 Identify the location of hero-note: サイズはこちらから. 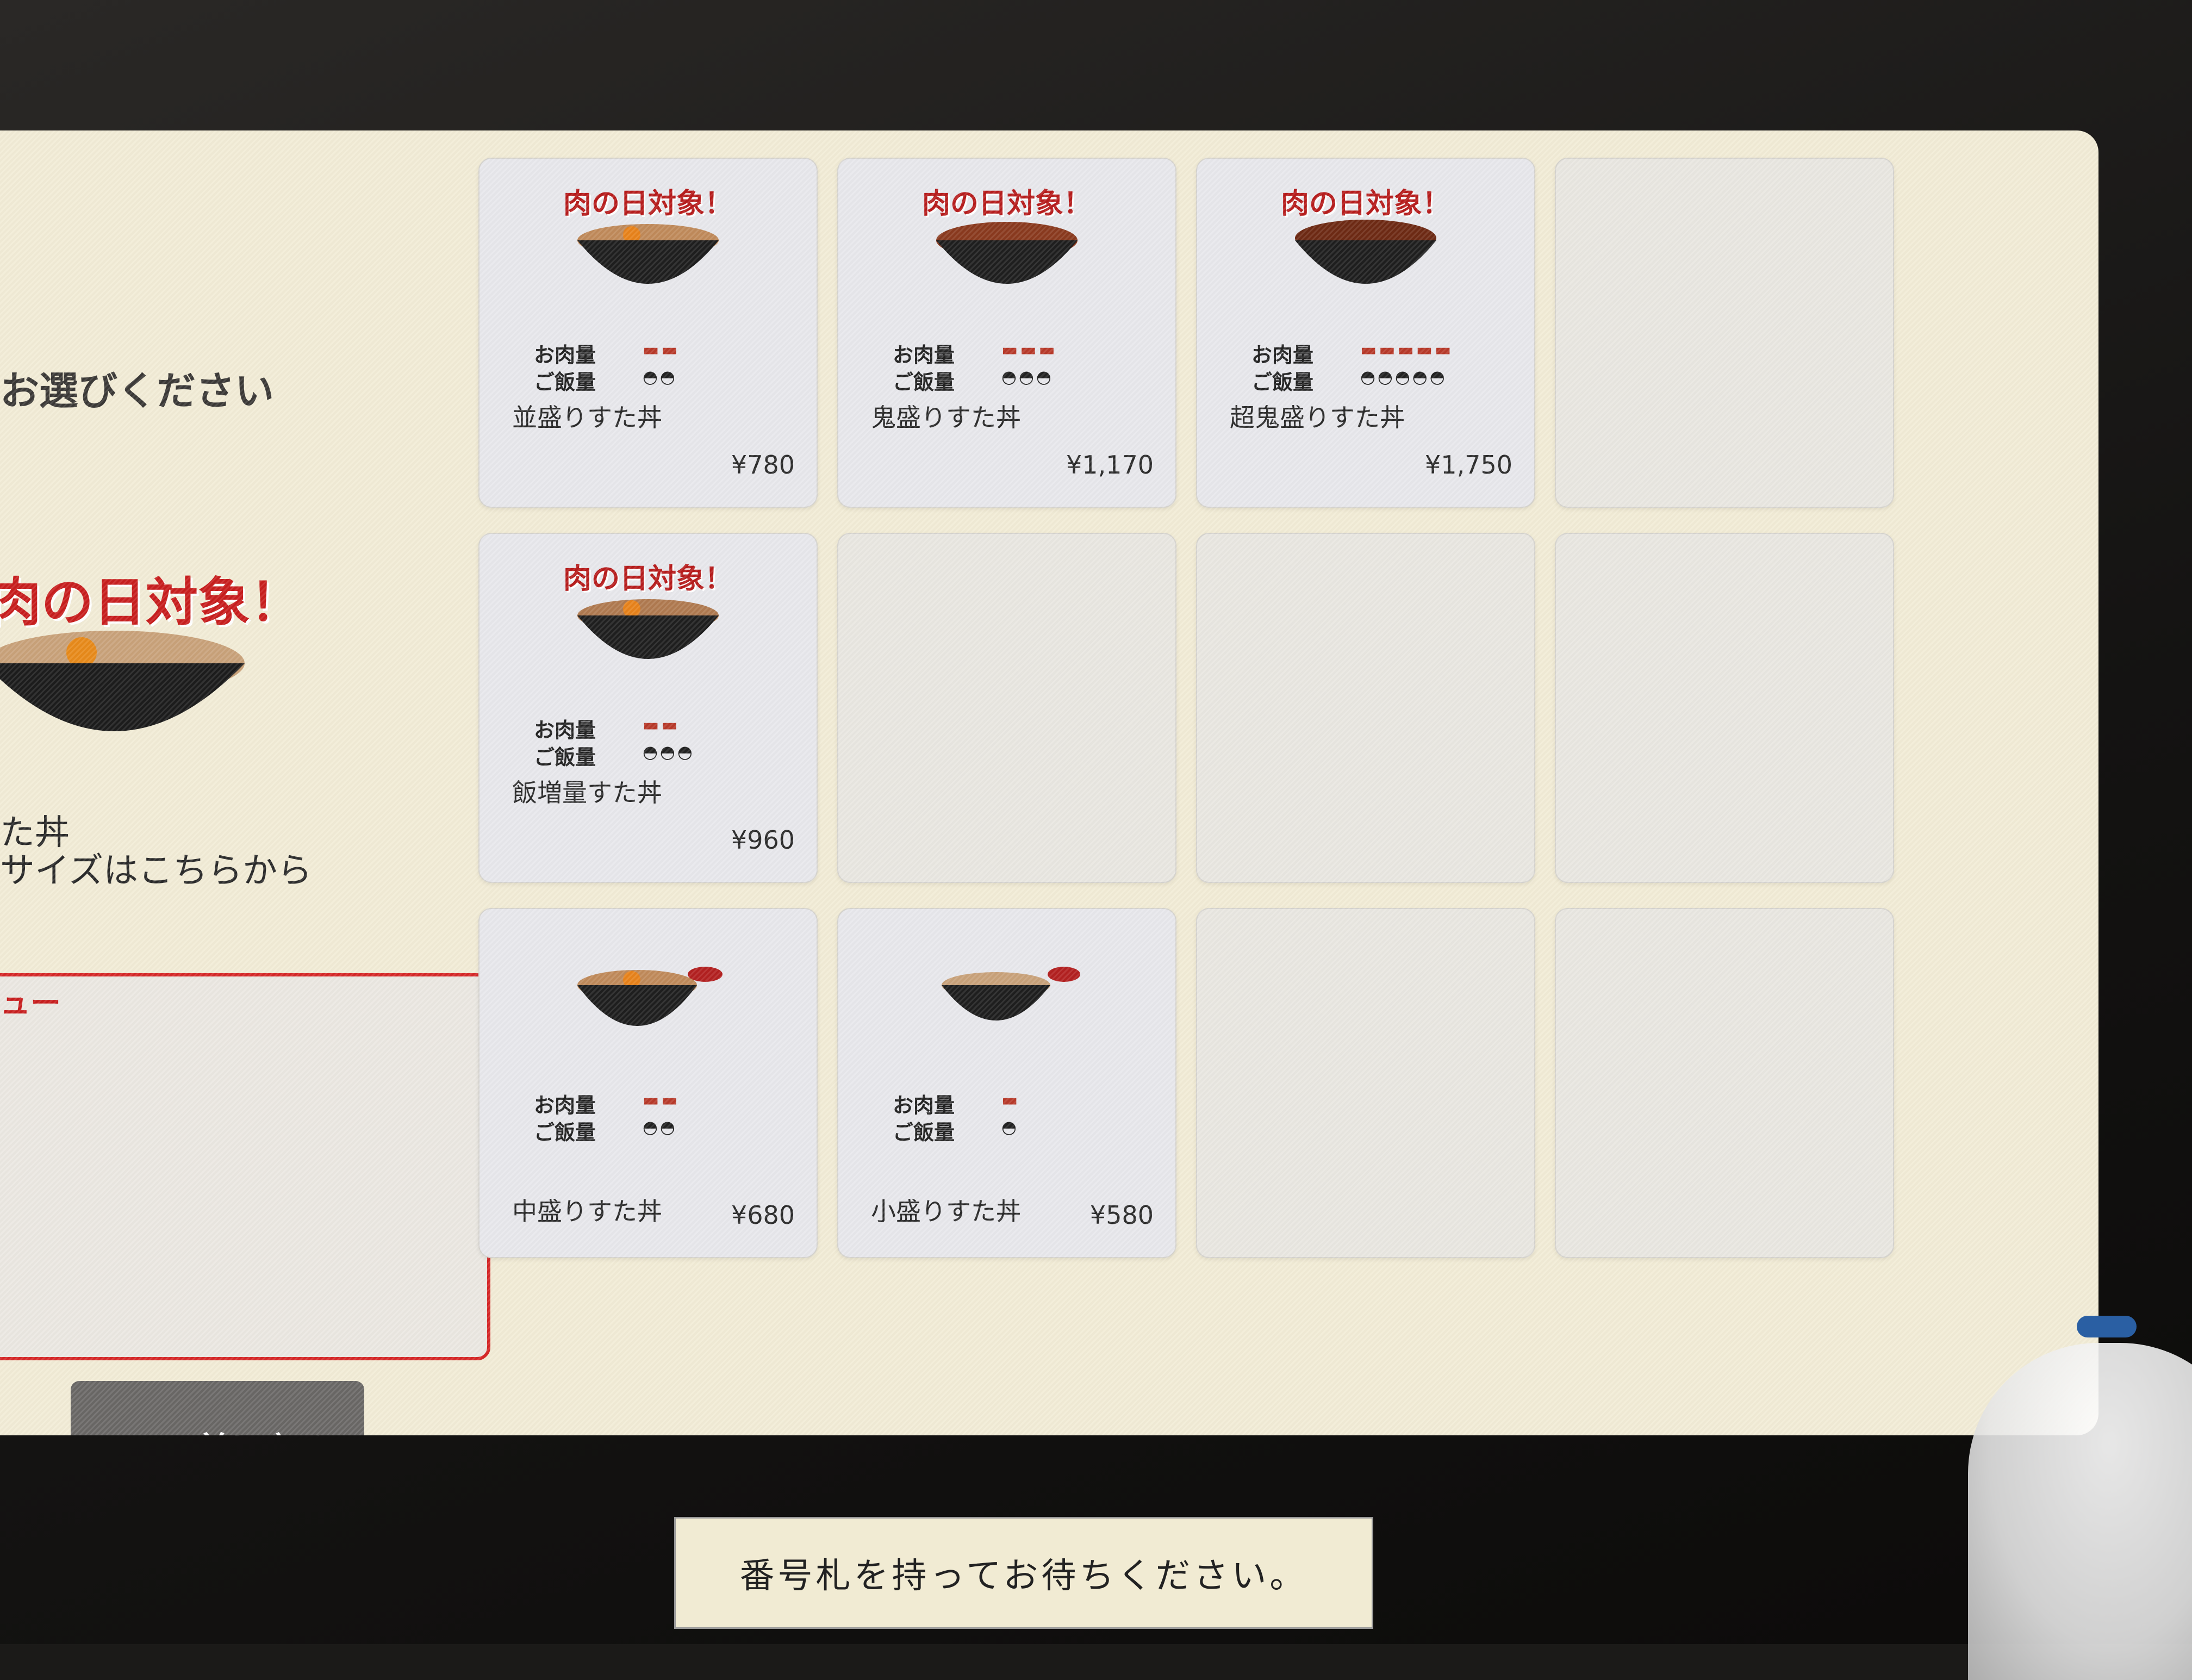
(156, 868).